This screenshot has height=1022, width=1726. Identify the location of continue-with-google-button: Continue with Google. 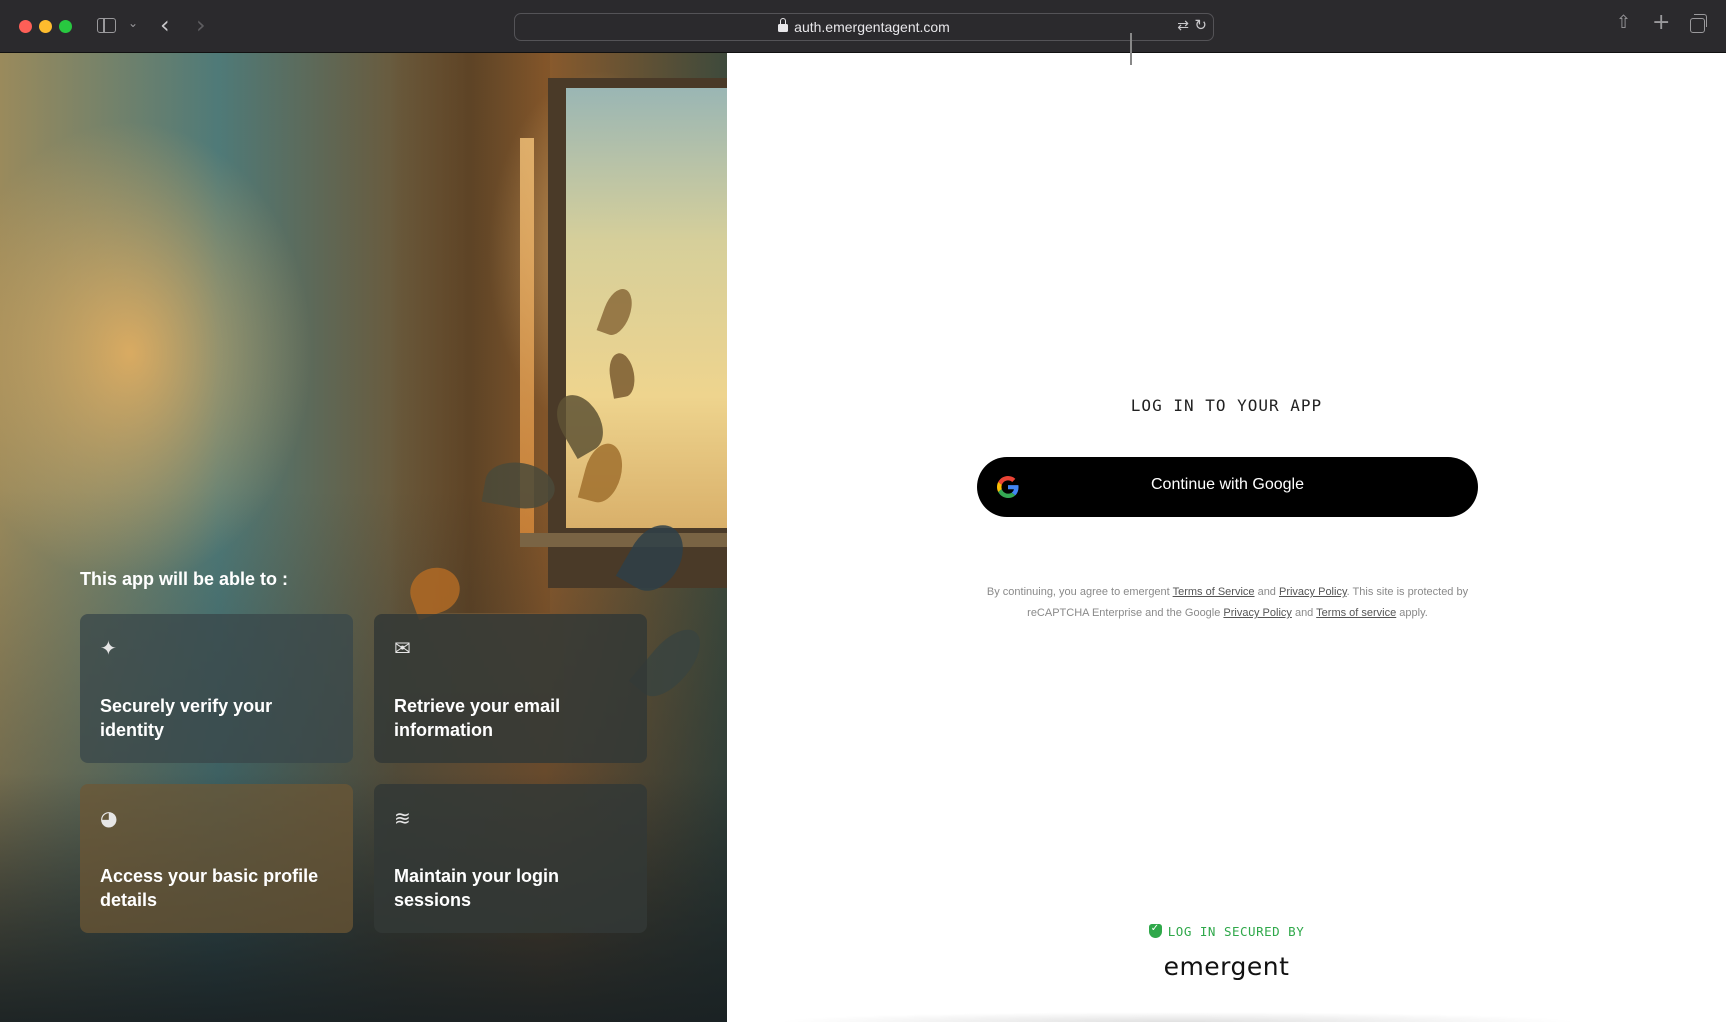
(1227, 487).